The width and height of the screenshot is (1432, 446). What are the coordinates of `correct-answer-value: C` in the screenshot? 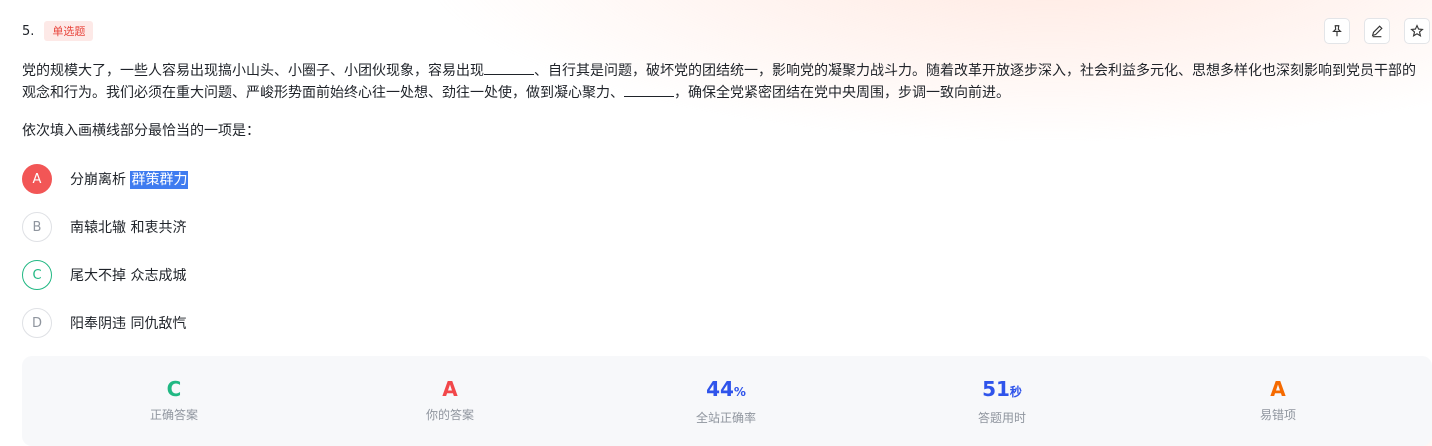 It's located at (174, 389).